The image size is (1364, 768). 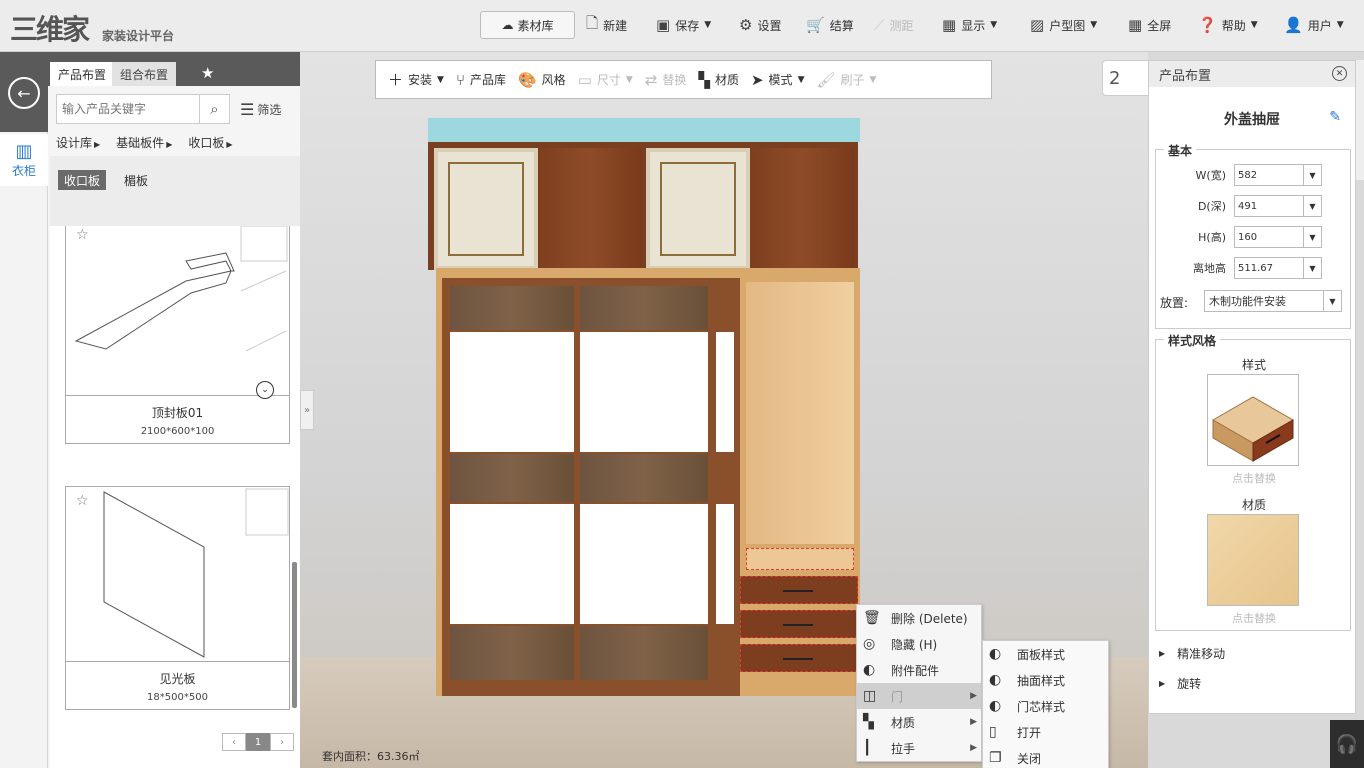 What do you see at coordinates (1045, 680) in the screenshot?
I see `submenu-drawer-face-style: ◐ 抽面样式` at bounding box center [1045, 680].